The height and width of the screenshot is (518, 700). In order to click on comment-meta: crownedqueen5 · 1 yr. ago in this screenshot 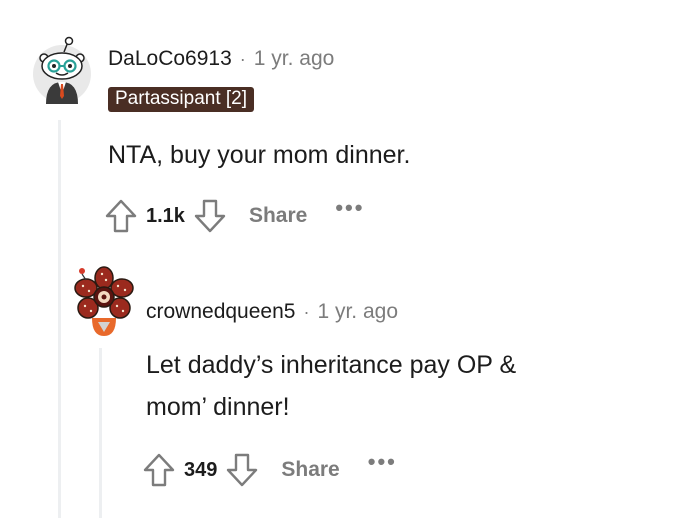, I will do `click(272, 312)`.